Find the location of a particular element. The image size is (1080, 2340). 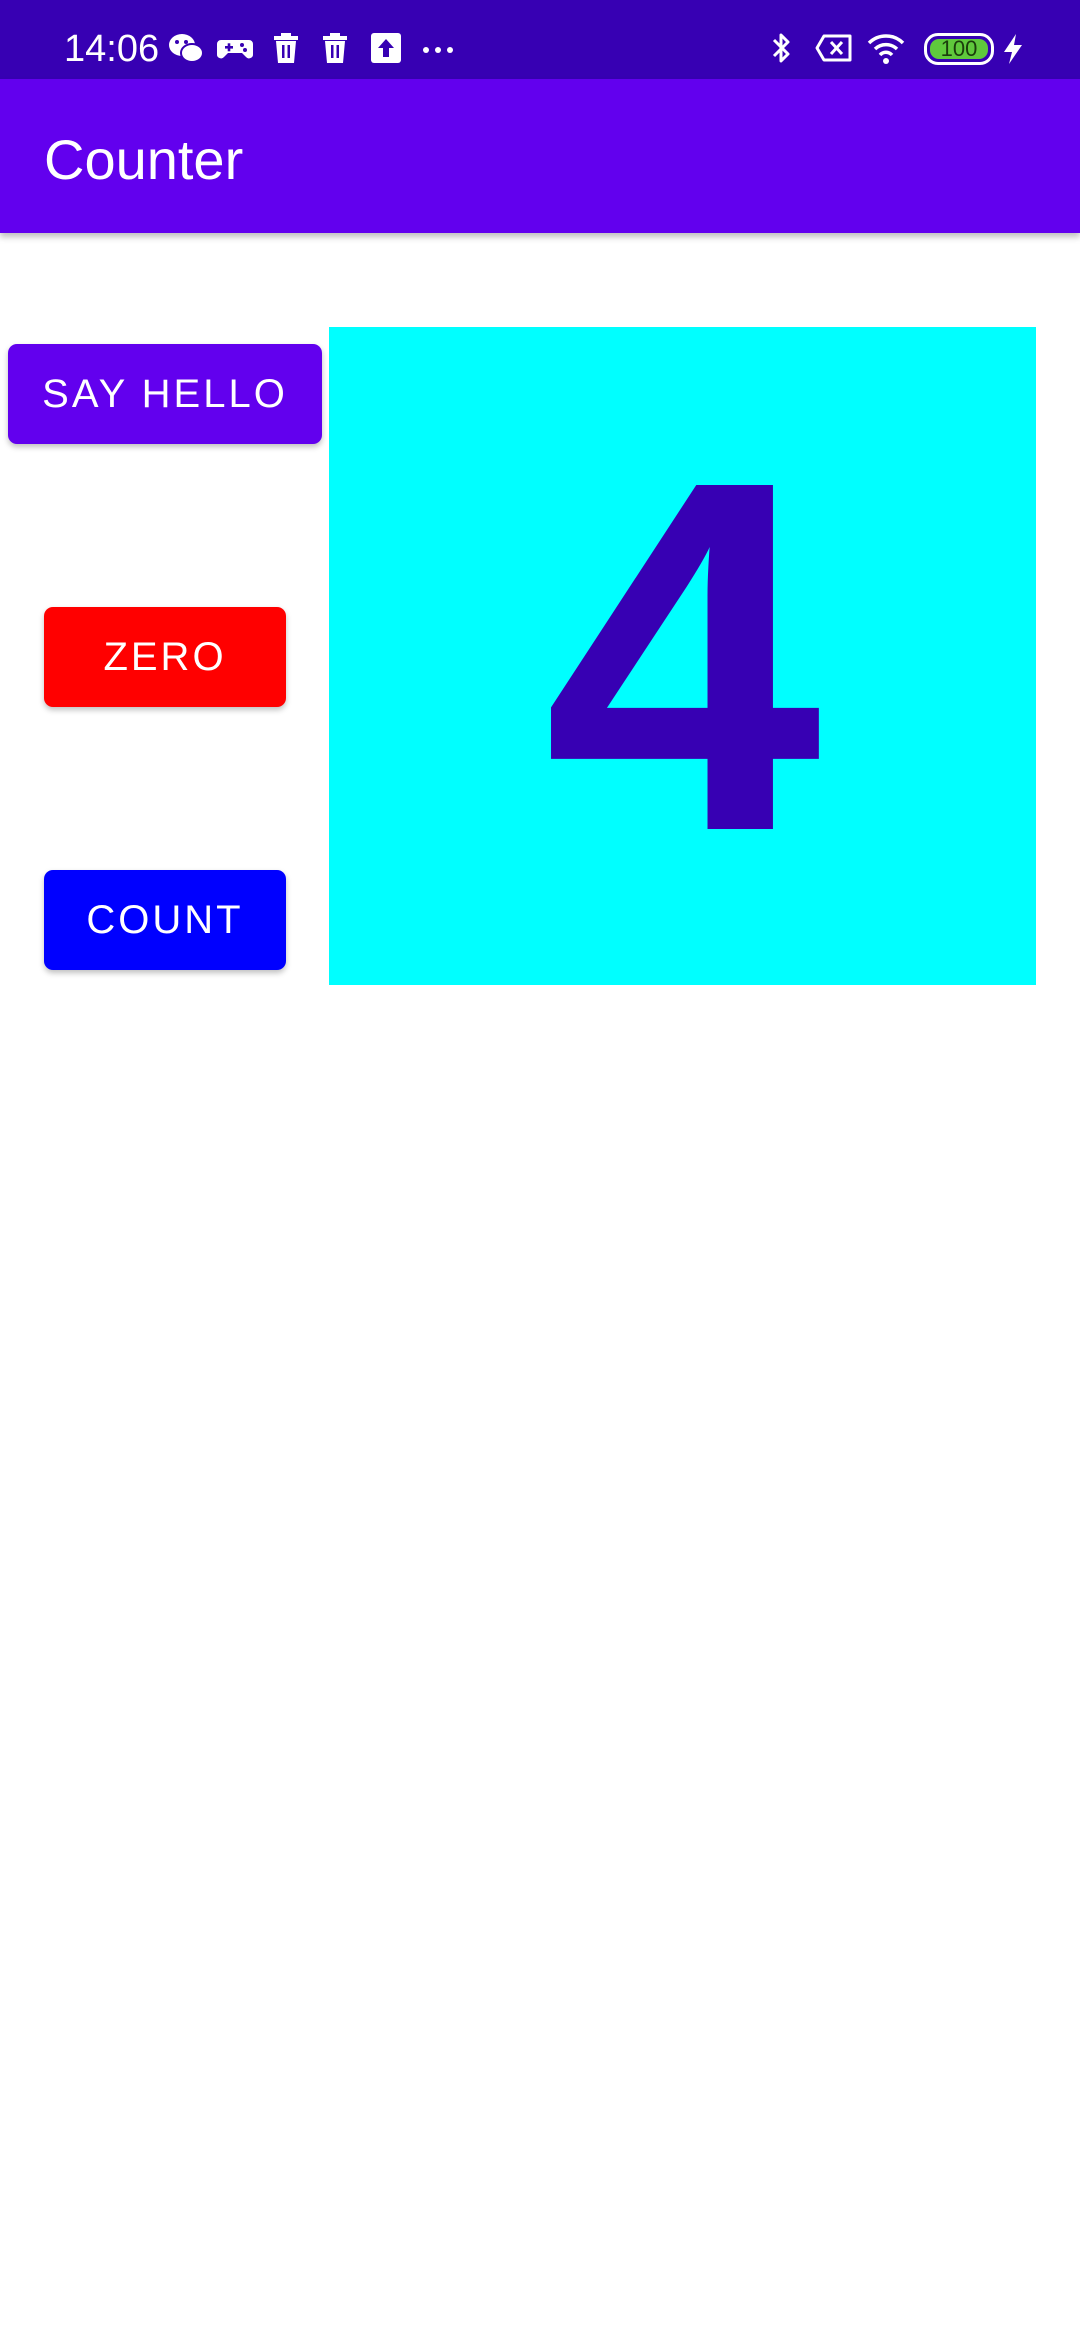

count-button: COUNT is located at coordinates (165, 920).